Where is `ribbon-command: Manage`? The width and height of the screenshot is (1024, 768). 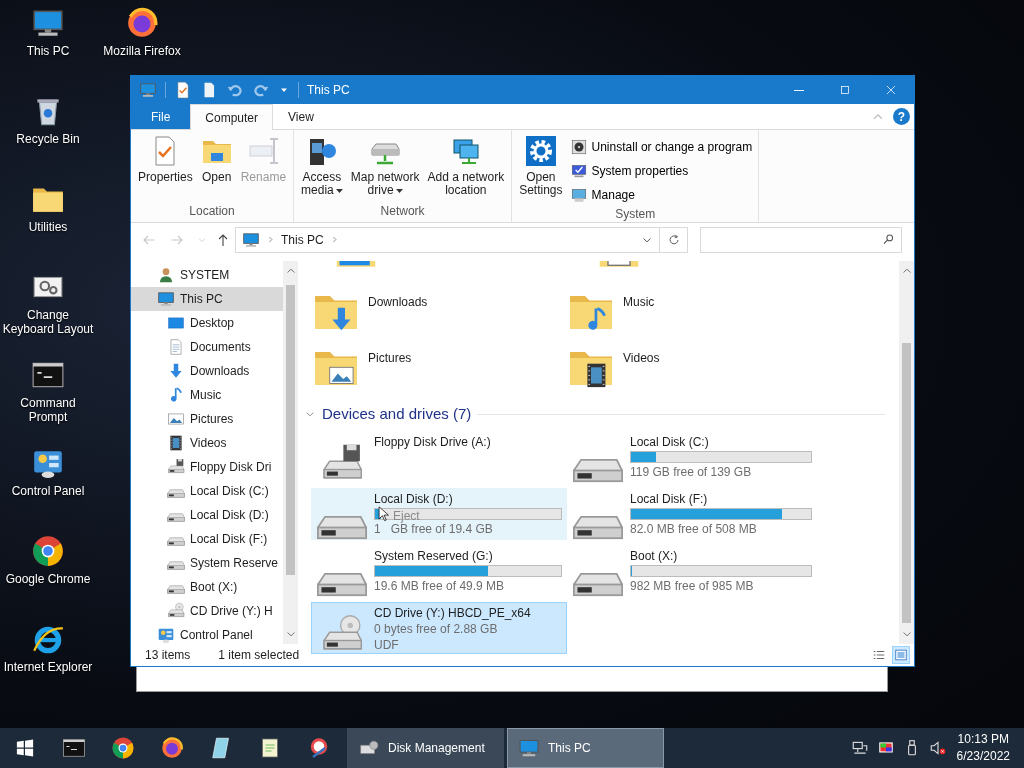
ribbon-command: Manage is located at coordinates (661, 195).